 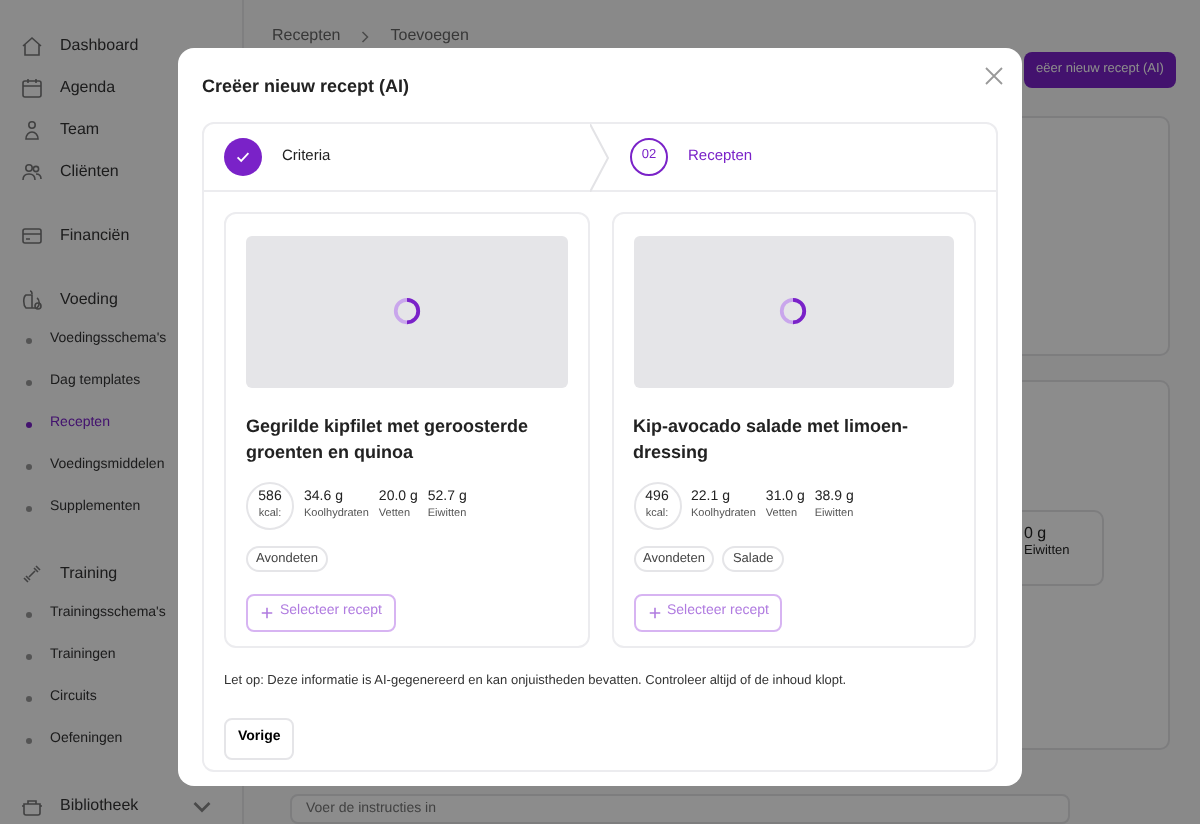 What do you see at coordinates (99, 45) in the screenshot?
I see `sidebar-item: Dashboard` at bounding box center [99, 45].